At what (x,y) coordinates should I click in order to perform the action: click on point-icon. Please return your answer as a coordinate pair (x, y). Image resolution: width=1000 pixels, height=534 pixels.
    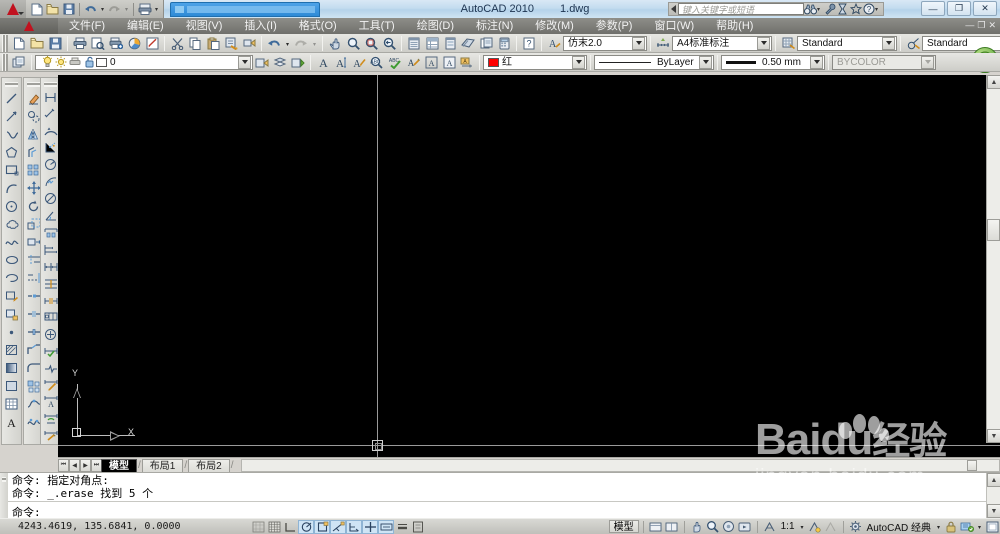
    Looking at the image, I should click on (11, 332).